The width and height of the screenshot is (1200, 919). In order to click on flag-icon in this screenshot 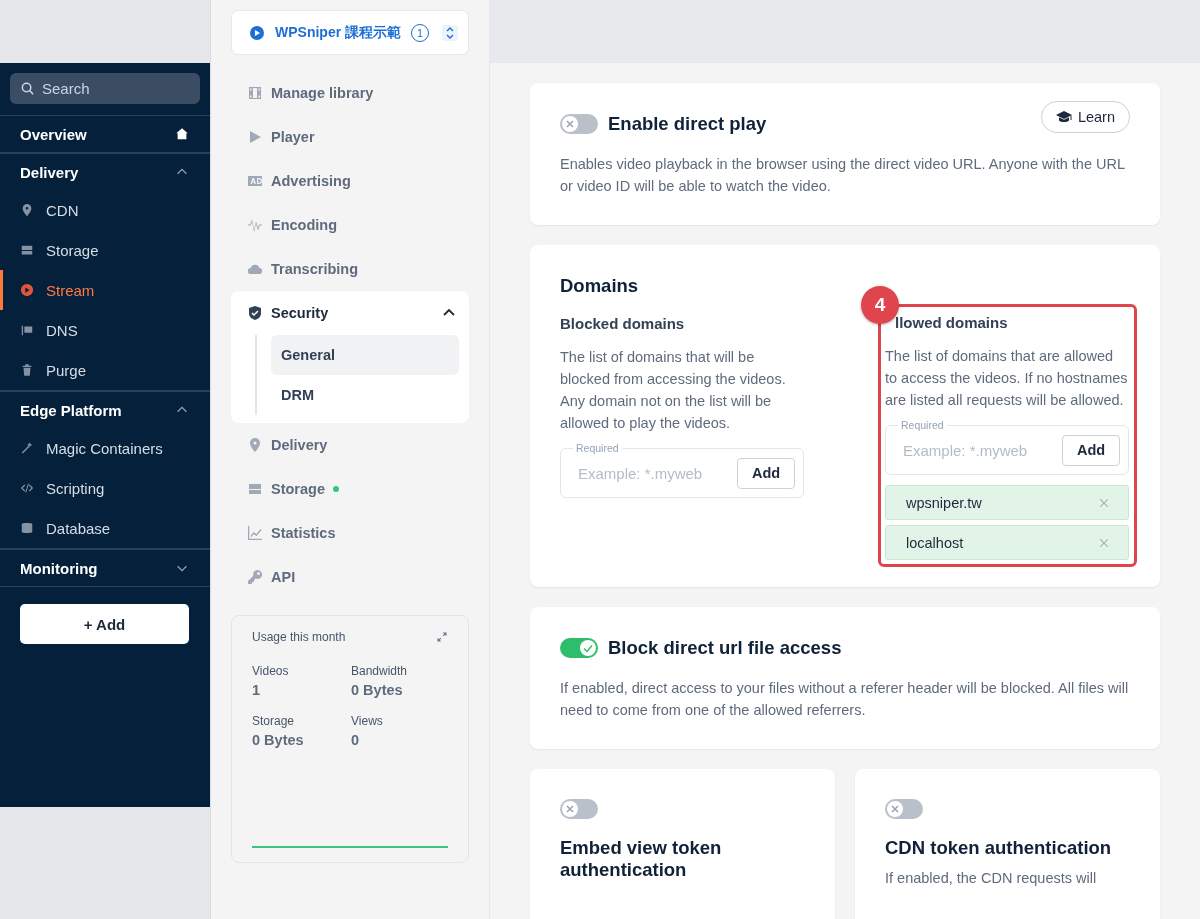, I will do `click(27, 330)`.